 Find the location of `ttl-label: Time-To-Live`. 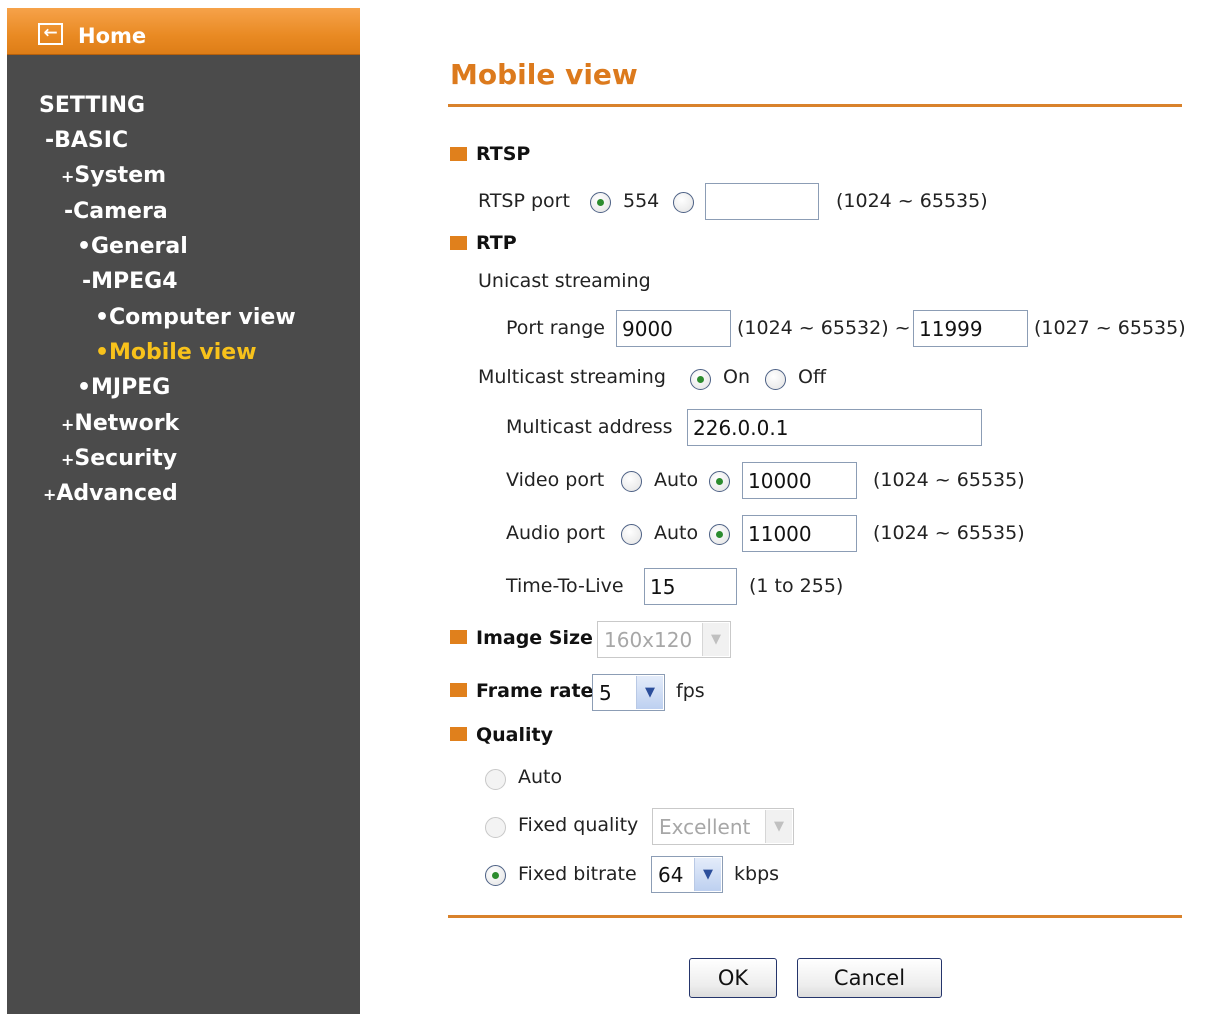

ttl-label: Time-To-Live is located at coordinates (565, 586).